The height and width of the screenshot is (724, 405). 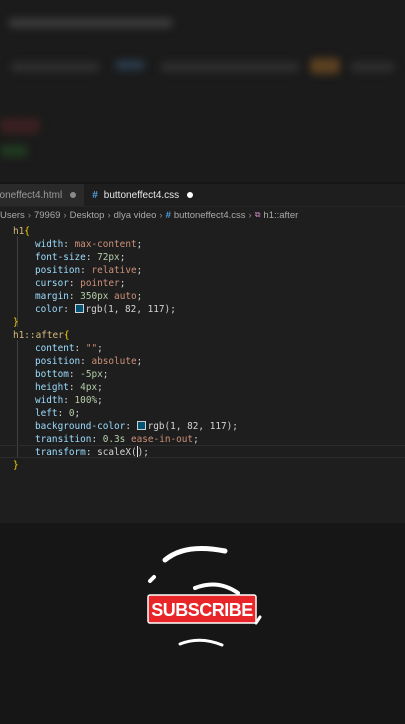 I want to click on tab-label: buttoneffect4.css, so click(x=141, y=195).